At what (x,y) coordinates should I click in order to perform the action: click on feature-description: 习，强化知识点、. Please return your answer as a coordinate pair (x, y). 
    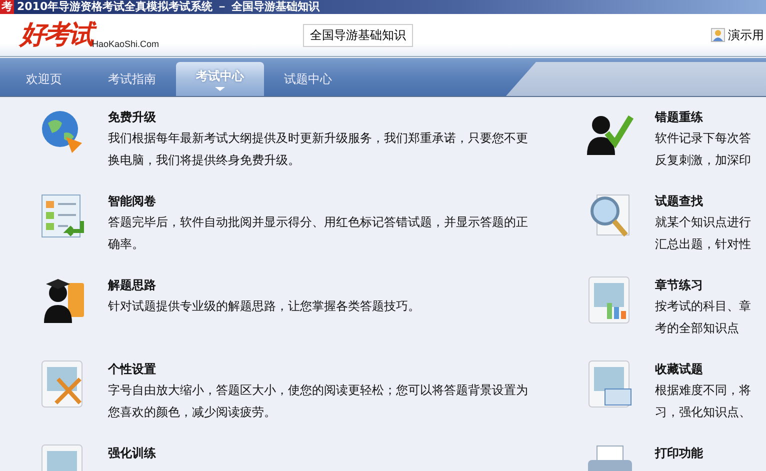
    Looking at the image, I should click on (703, 412).